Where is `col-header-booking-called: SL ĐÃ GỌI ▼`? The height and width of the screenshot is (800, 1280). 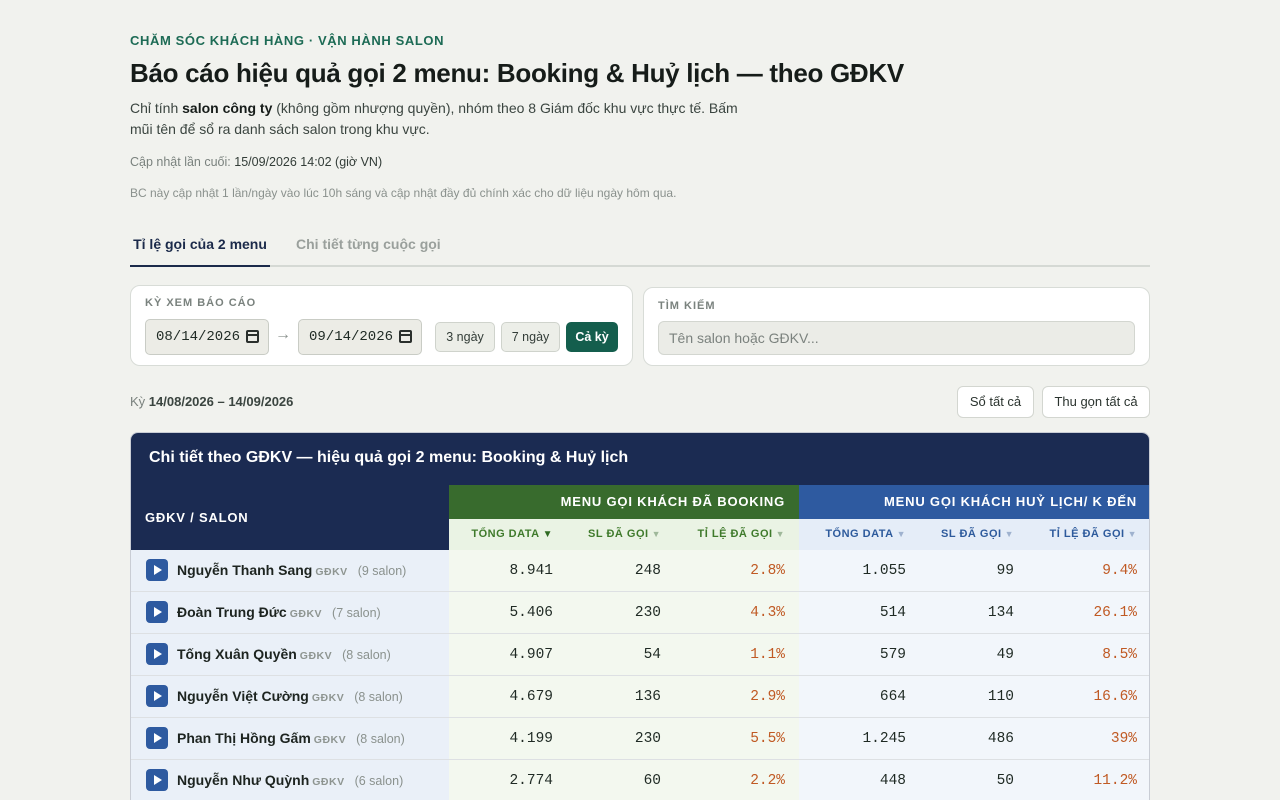 col-header-booking-called: SL ĐÃ GỌI ▼ is located at coordinates (621, 534).